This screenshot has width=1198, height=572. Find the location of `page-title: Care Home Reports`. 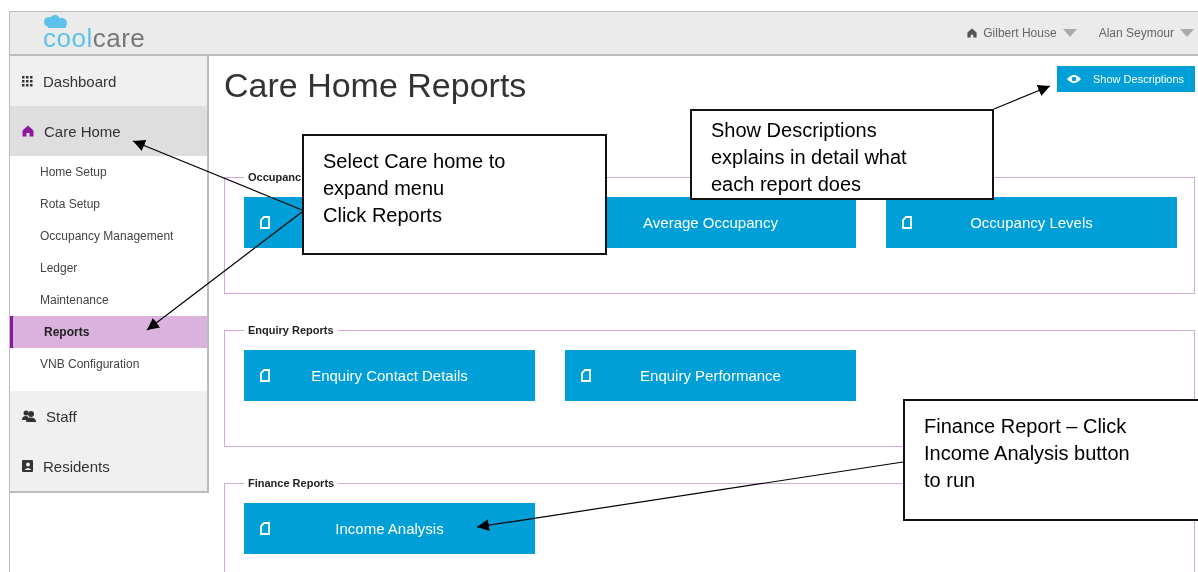

page-title: Care Home Reports is located at coordinates (375, 85).